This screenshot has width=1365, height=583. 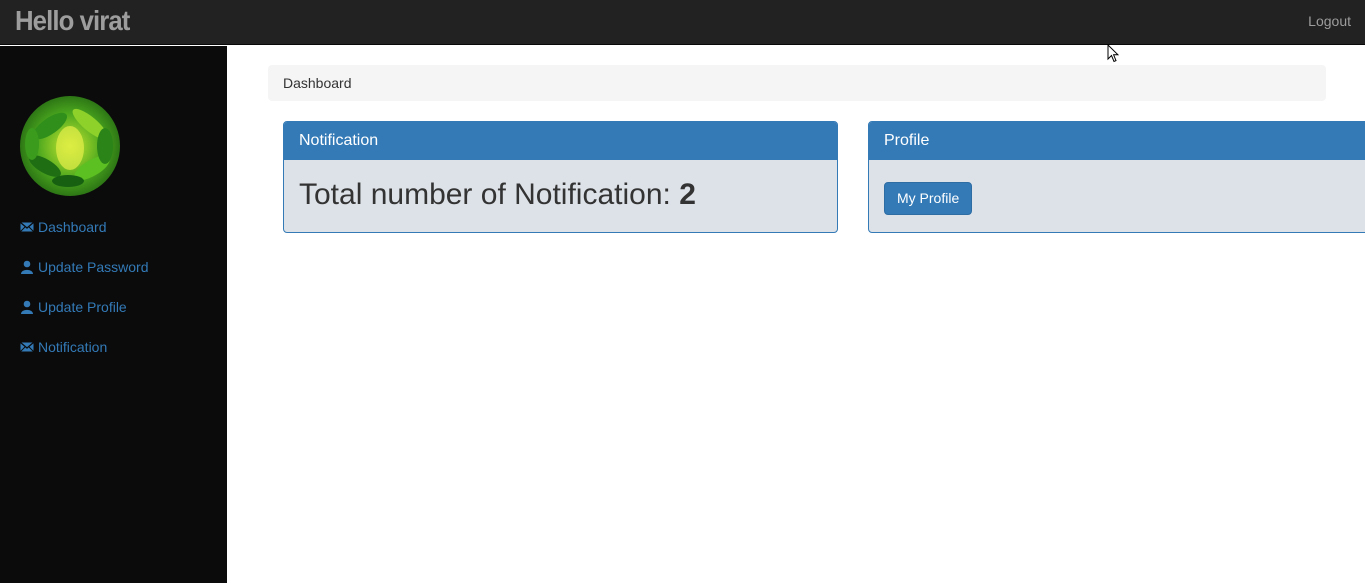 I want to click on avatar-image, so click(x=70, y=146).